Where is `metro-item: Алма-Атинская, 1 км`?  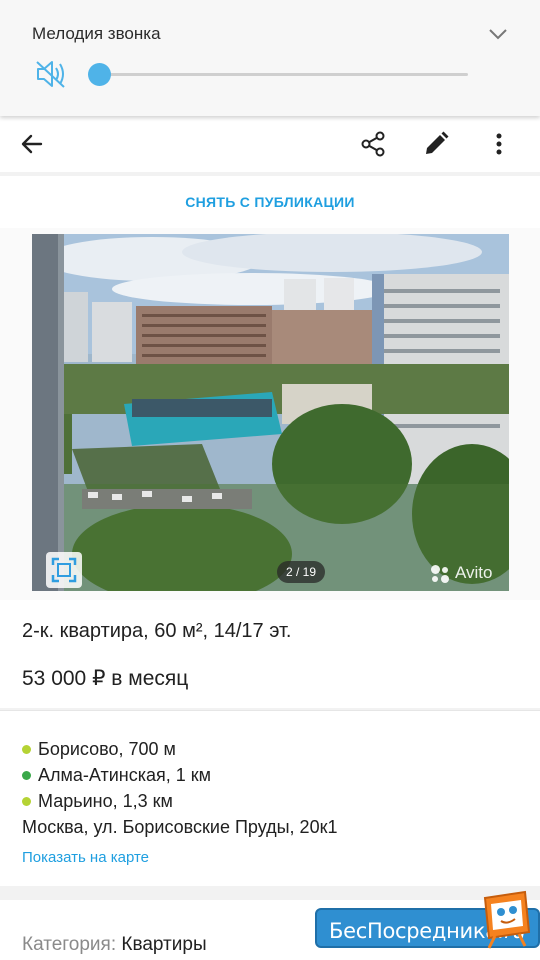 metro-item: Алма-Атинская, 1 км is located at coordinates (116, 775).